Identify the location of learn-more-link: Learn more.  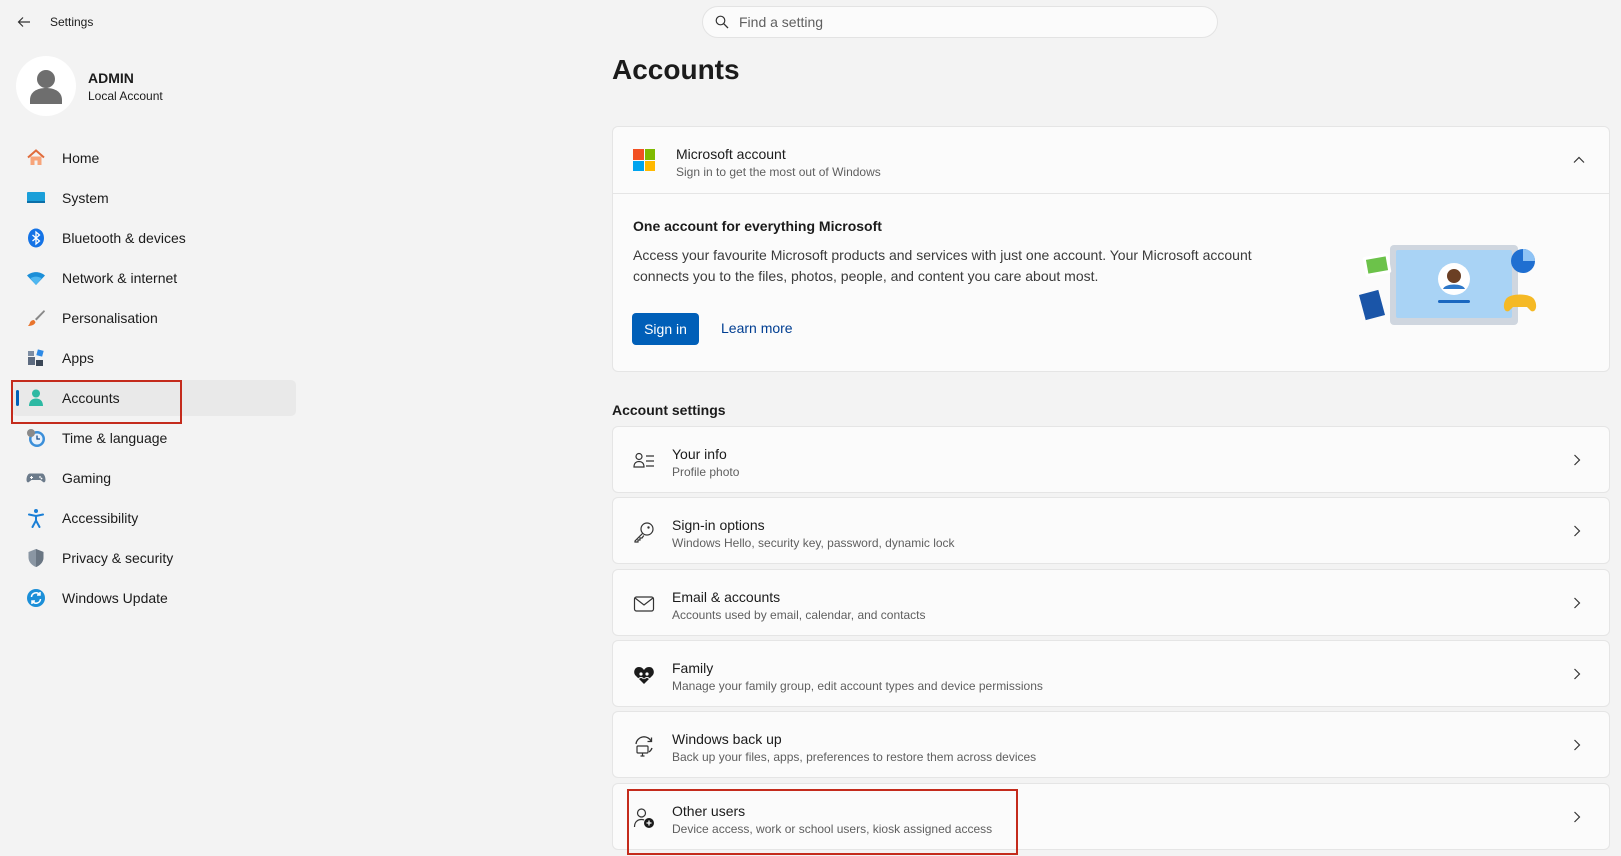
(757, 328).